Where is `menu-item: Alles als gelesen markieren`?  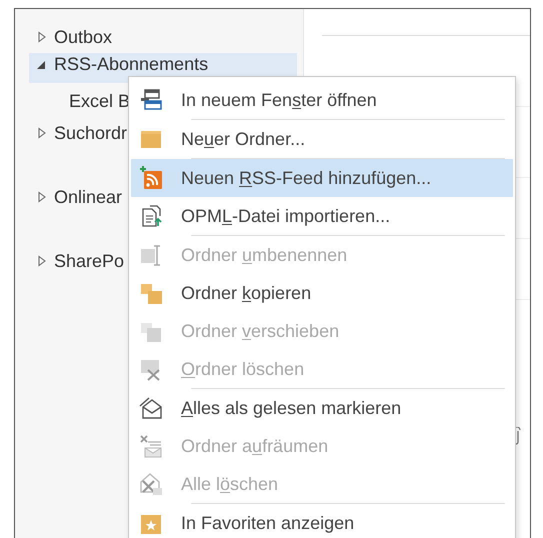 menu-item: Alles als gelesen markieren is located at coordinates (322, 408).